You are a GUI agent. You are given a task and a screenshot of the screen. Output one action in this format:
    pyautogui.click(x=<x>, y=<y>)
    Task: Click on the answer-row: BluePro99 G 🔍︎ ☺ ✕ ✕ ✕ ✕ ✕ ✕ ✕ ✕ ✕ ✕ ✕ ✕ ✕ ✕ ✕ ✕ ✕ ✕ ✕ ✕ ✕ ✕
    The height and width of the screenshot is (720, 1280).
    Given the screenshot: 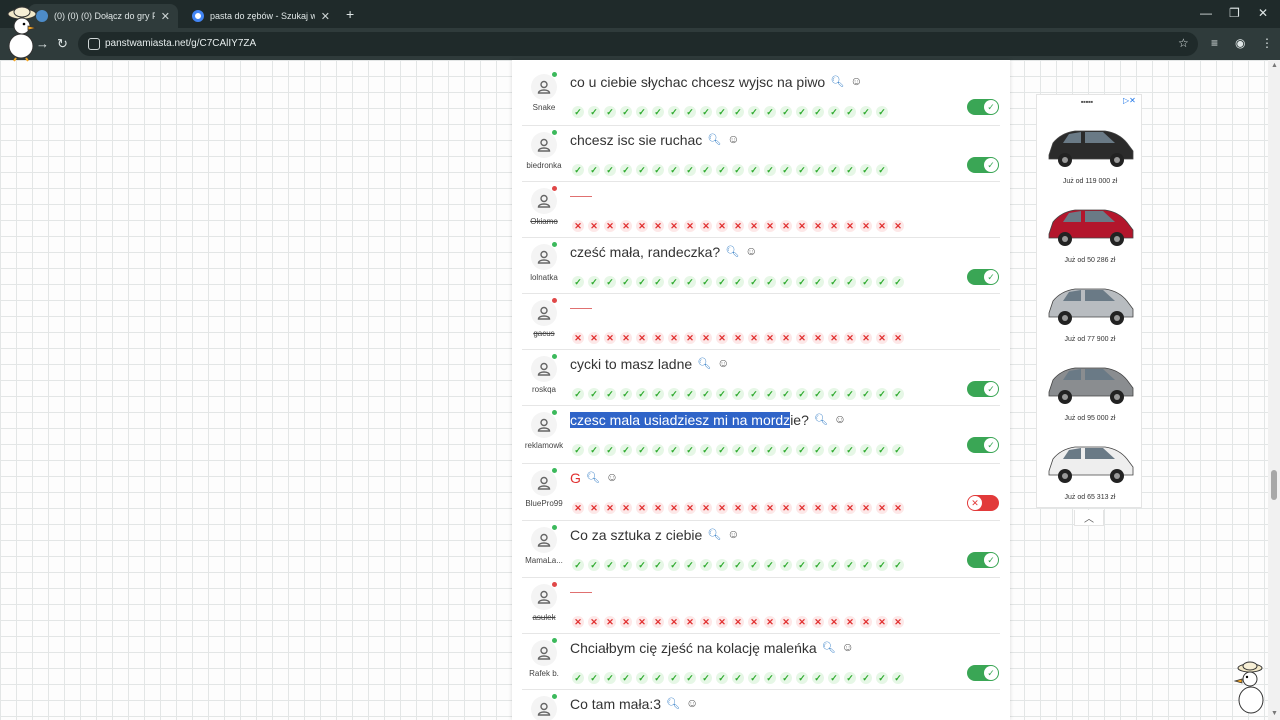 What is the action you would take?
    pyautogui.click(x=761, y=492)
    